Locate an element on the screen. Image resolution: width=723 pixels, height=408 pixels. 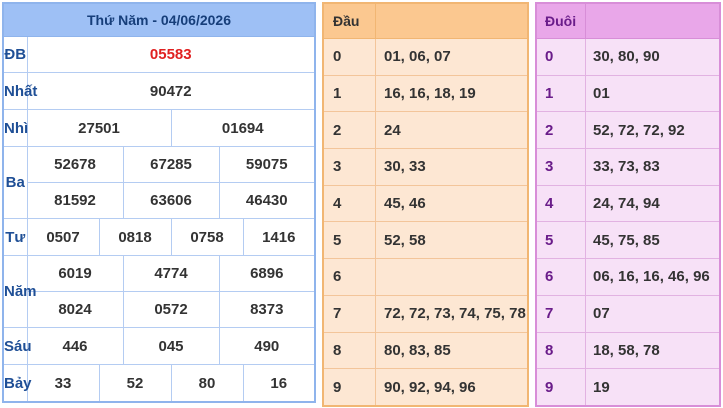
dau-row: 0 01, 06, 07 is located at coordinates (425, 57).